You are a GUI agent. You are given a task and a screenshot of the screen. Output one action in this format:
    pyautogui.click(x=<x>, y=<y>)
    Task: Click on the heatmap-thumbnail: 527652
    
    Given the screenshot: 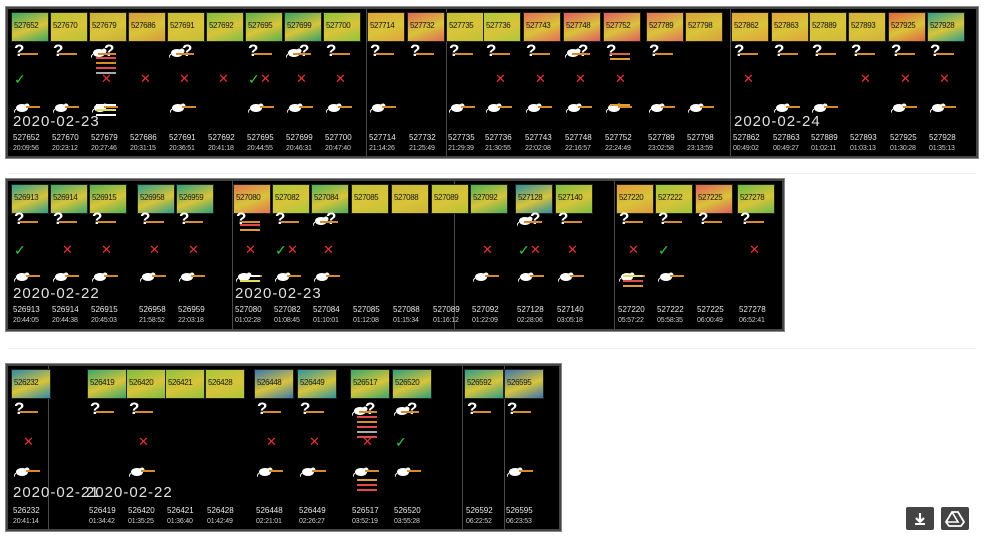 What is the action you would take?
    pyautogui.click(x=30, y=27)
    